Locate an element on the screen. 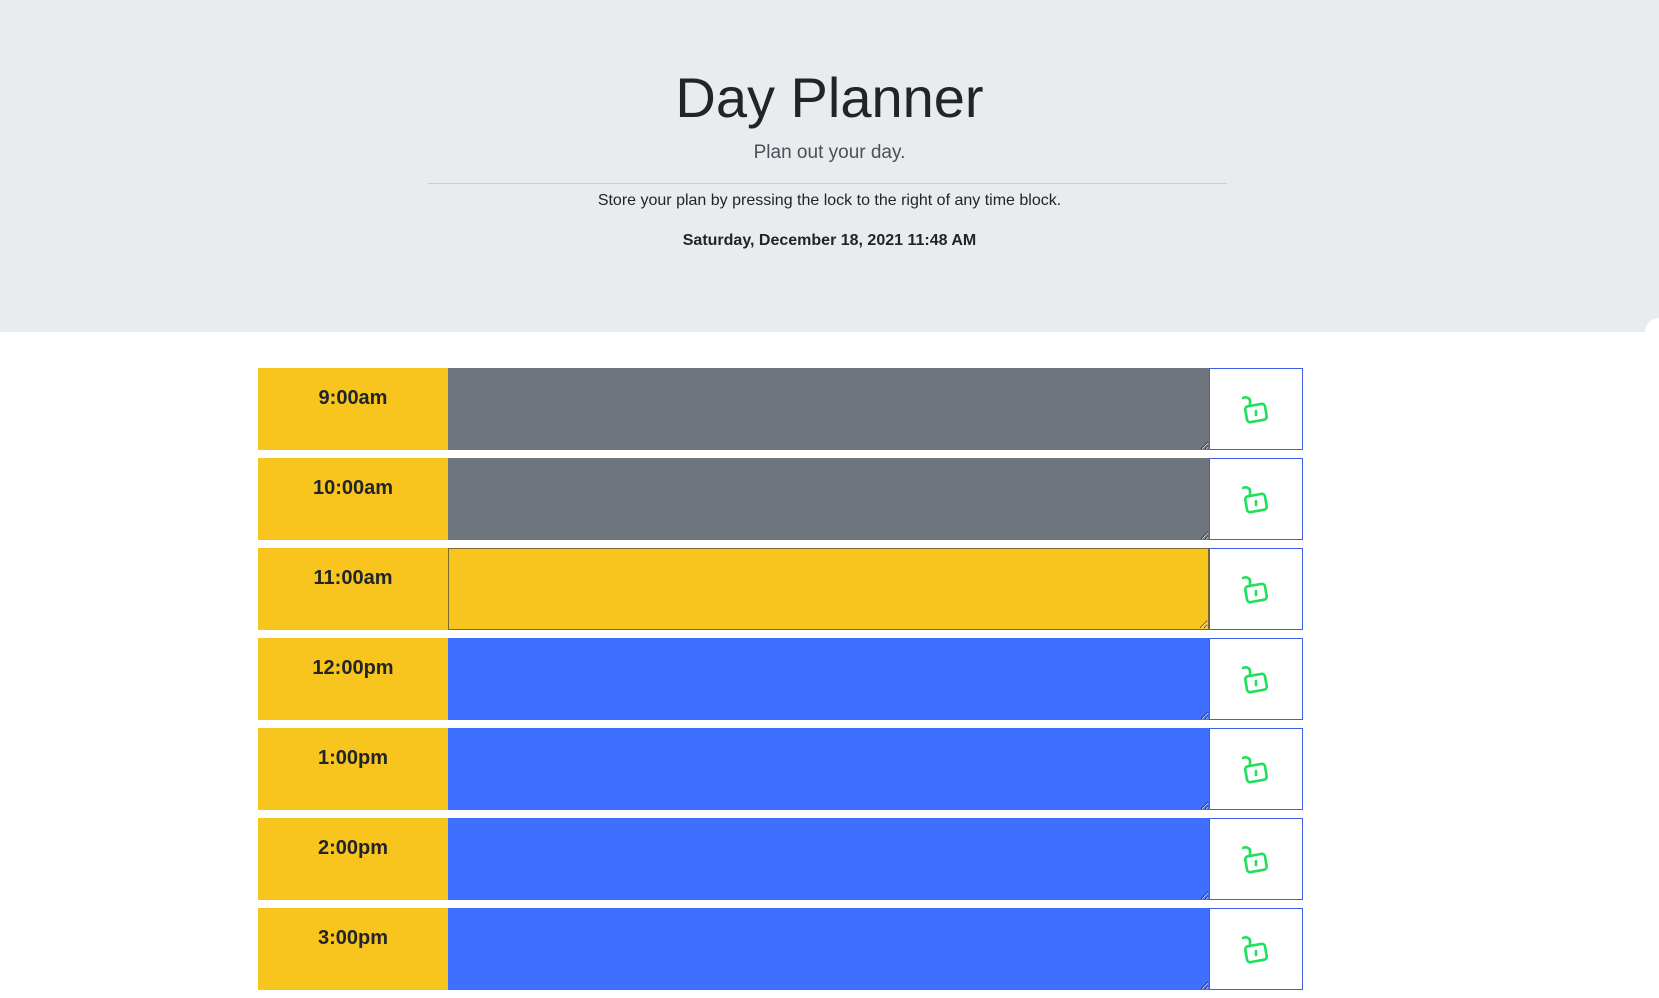 This screenshot has width=1659, height=998. time-block-12pm: 12:00pm is located at coordinates (780, 679).